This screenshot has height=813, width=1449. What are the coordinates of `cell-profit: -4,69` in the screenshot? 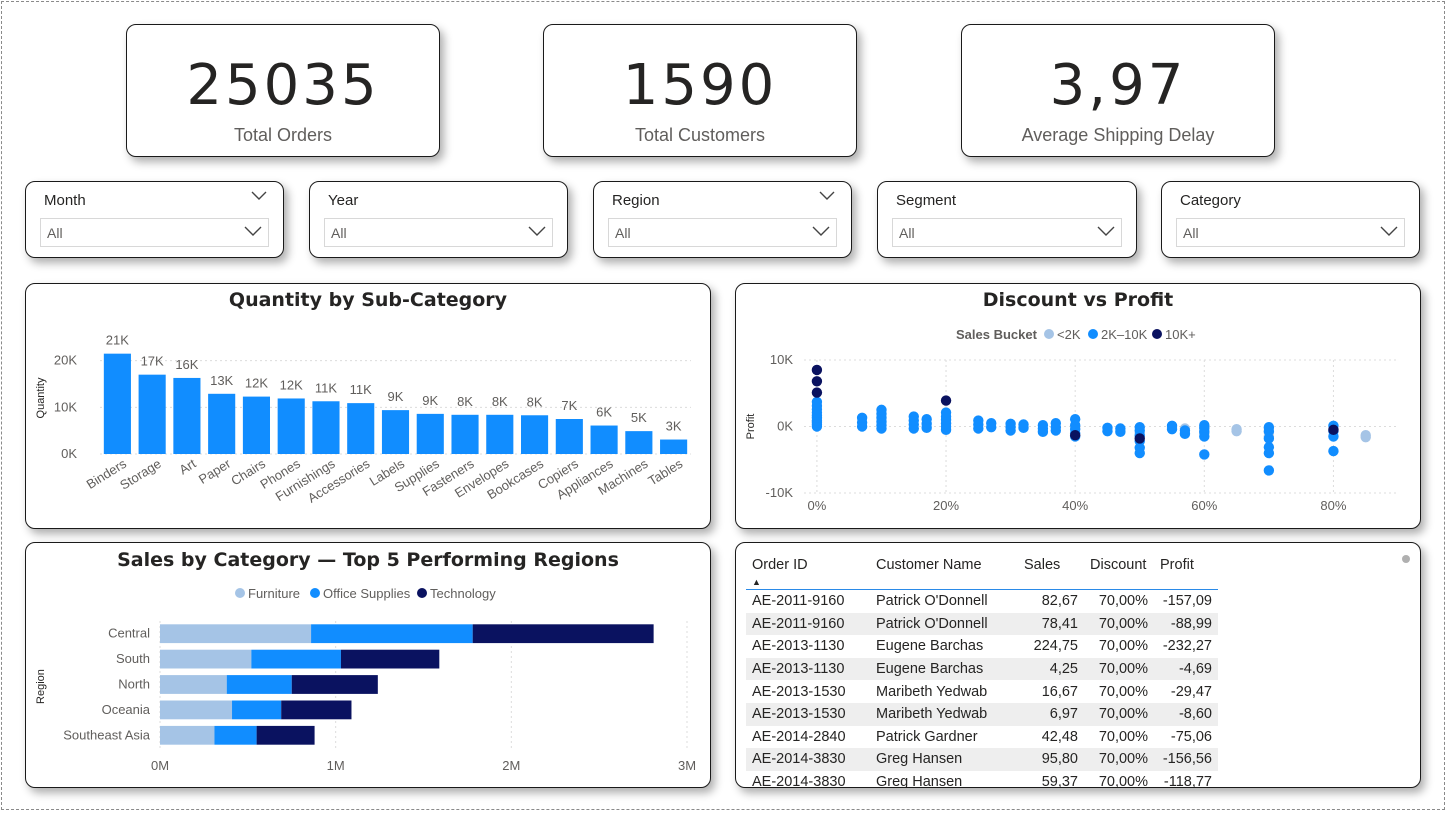 It's located at (1195, 669).